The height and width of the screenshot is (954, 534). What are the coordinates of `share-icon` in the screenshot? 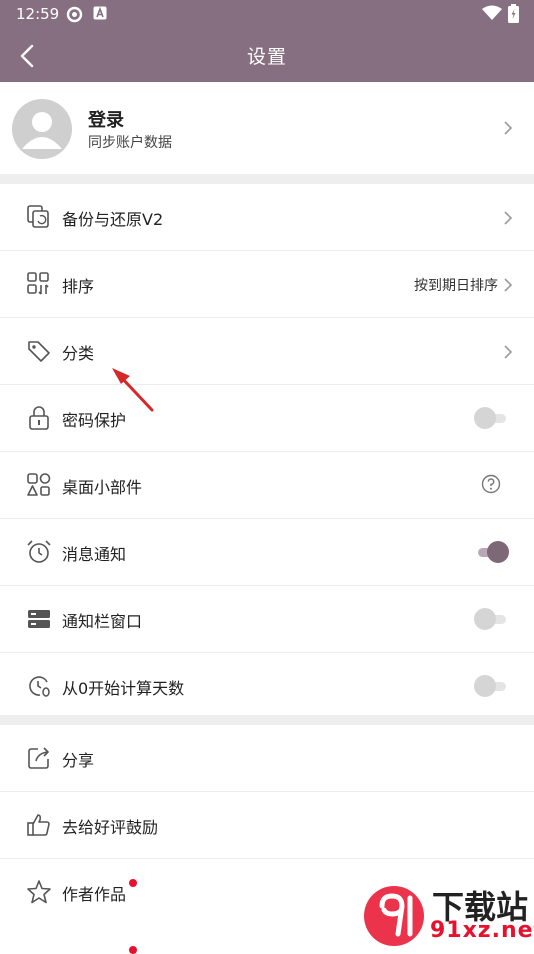 It's located at (38, 758).